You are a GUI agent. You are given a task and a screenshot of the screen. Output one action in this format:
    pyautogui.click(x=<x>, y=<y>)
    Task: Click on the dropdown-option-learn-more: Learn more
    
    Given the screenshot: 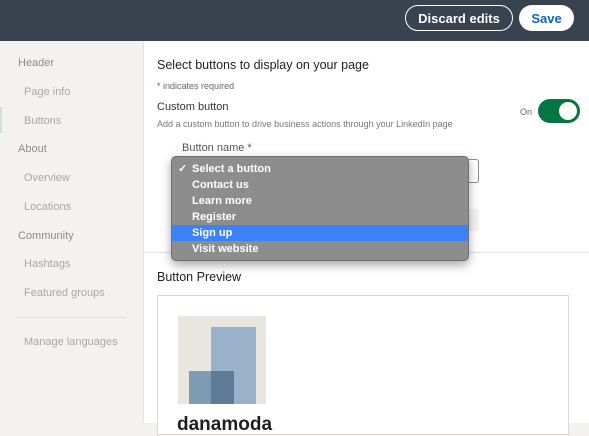 What is the action you would take?
    pyautogui.click(x=320, y=201)
    